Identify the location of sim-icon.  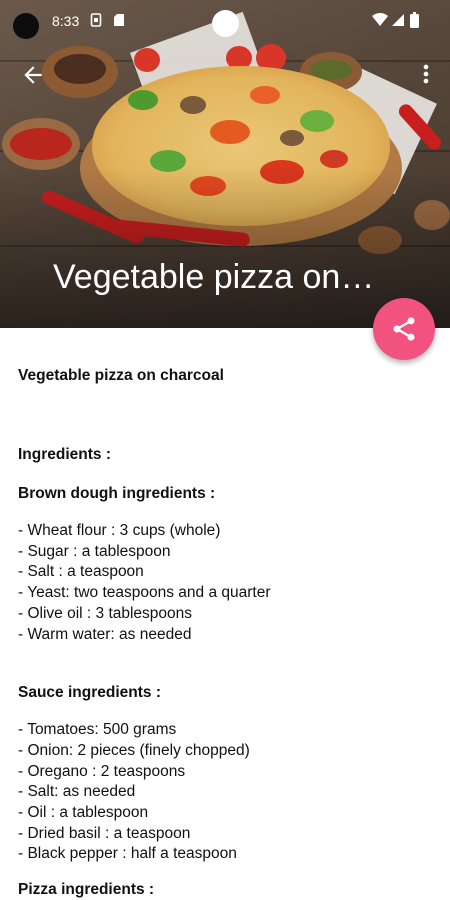
(96, 20).